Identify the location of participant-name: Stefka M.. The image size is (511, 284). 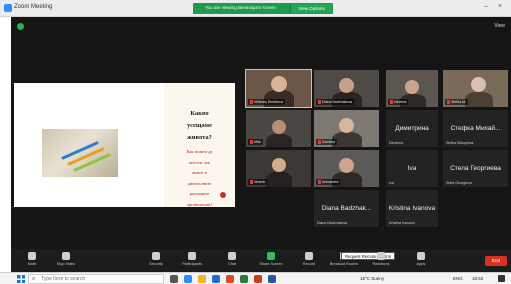
(459, 102).